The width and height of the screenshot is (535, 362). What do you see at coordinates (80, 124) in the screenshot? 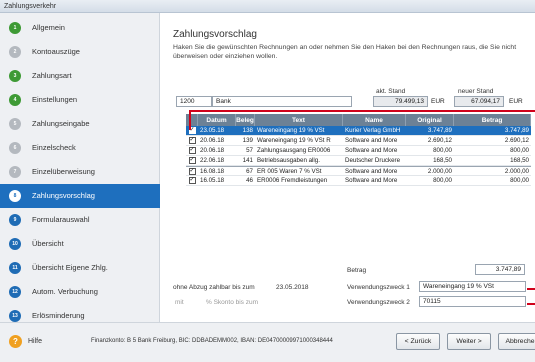
I see `sidebar-step-5: 5 Zahlungseingabe` at bounding box center [80, 124].